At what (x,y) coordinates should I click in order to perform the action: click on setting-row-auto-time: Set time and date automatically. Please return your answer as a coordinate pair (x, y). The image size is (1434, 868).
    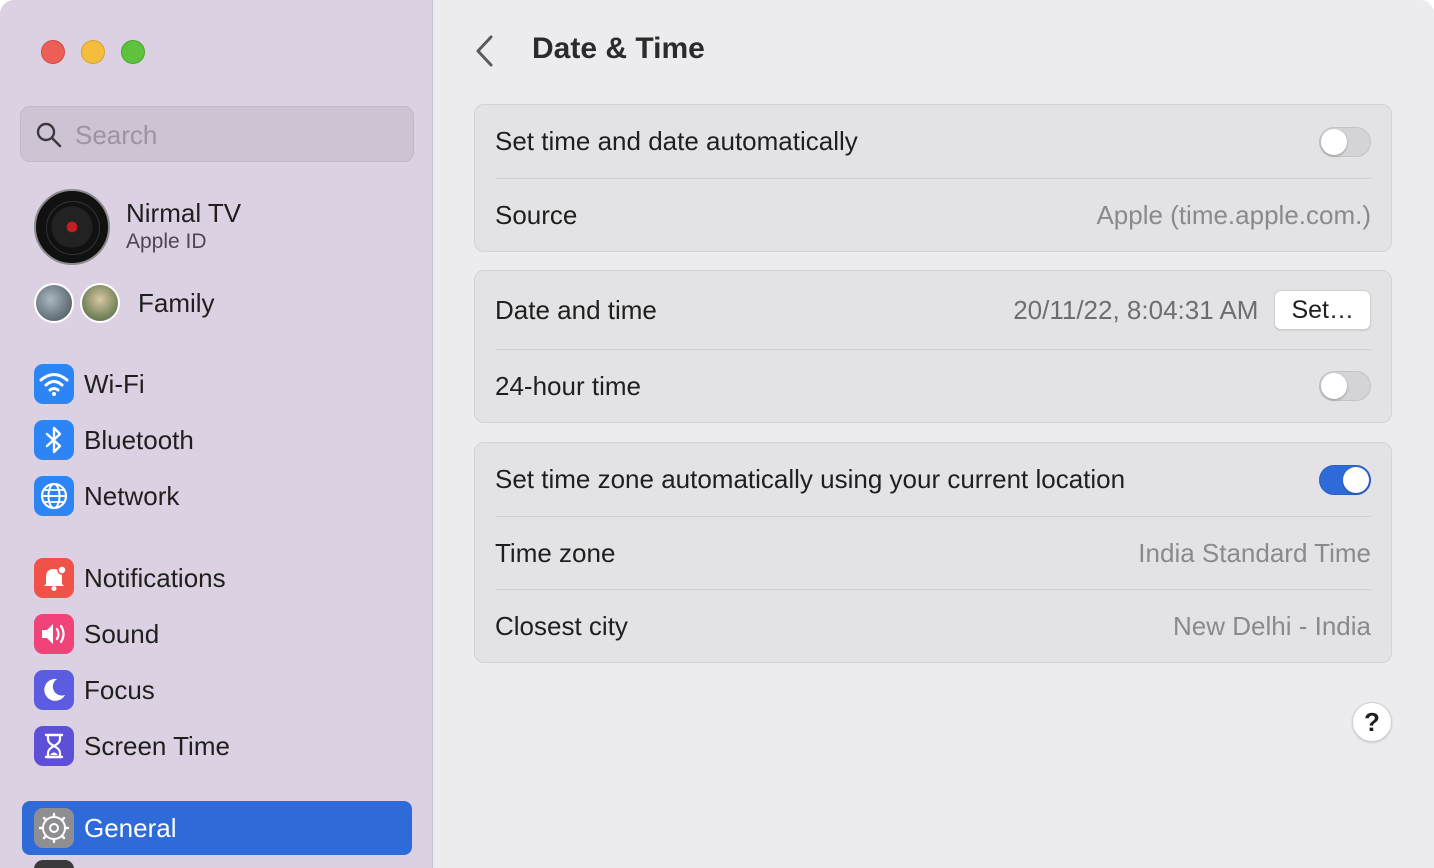
    Looking at the image, I should click on (933, 141).